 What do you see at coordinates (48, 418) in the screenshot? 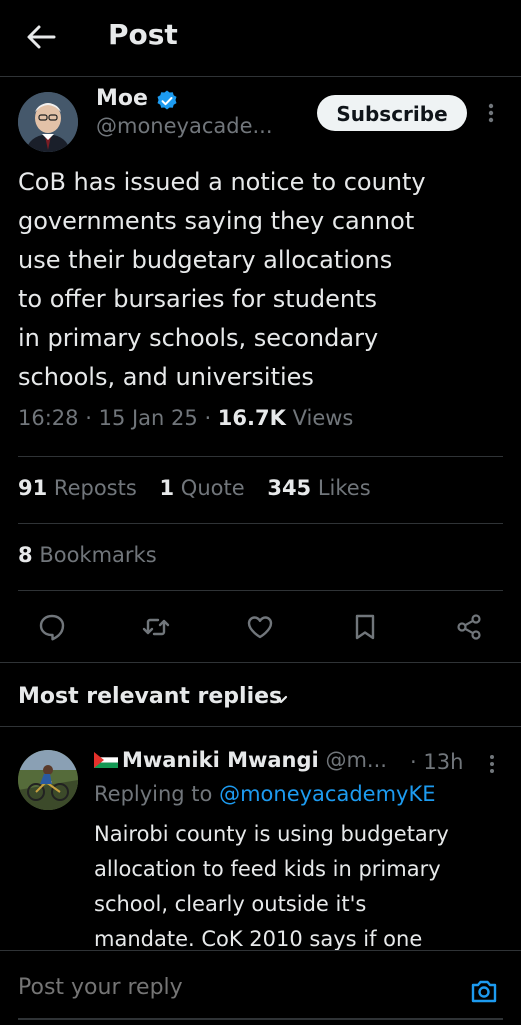
I see `post-time: 16:28` at bounding box center [48, 418].